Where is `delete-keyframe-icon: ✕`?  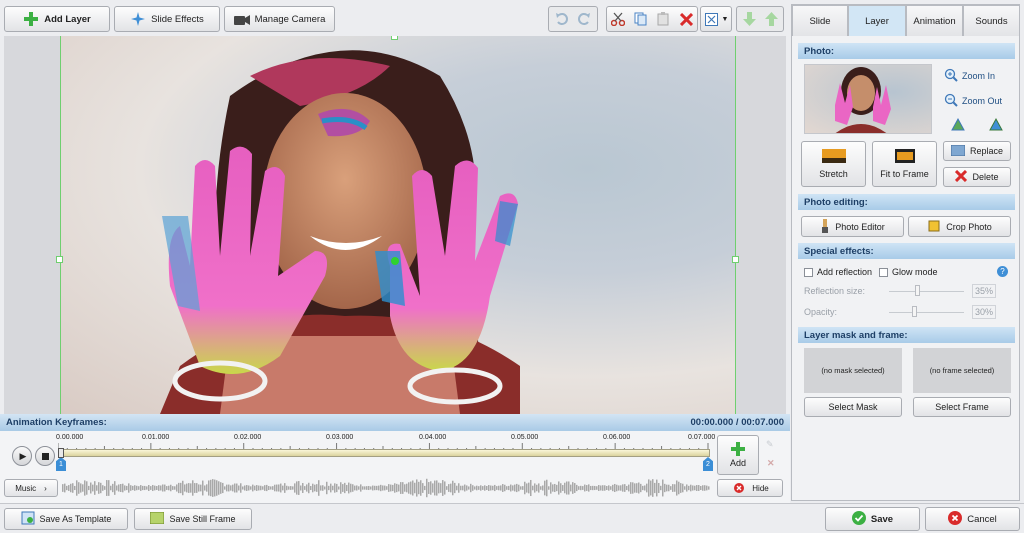
delete-keyframe-icon: ✕ is located at coordinates (771, 463).